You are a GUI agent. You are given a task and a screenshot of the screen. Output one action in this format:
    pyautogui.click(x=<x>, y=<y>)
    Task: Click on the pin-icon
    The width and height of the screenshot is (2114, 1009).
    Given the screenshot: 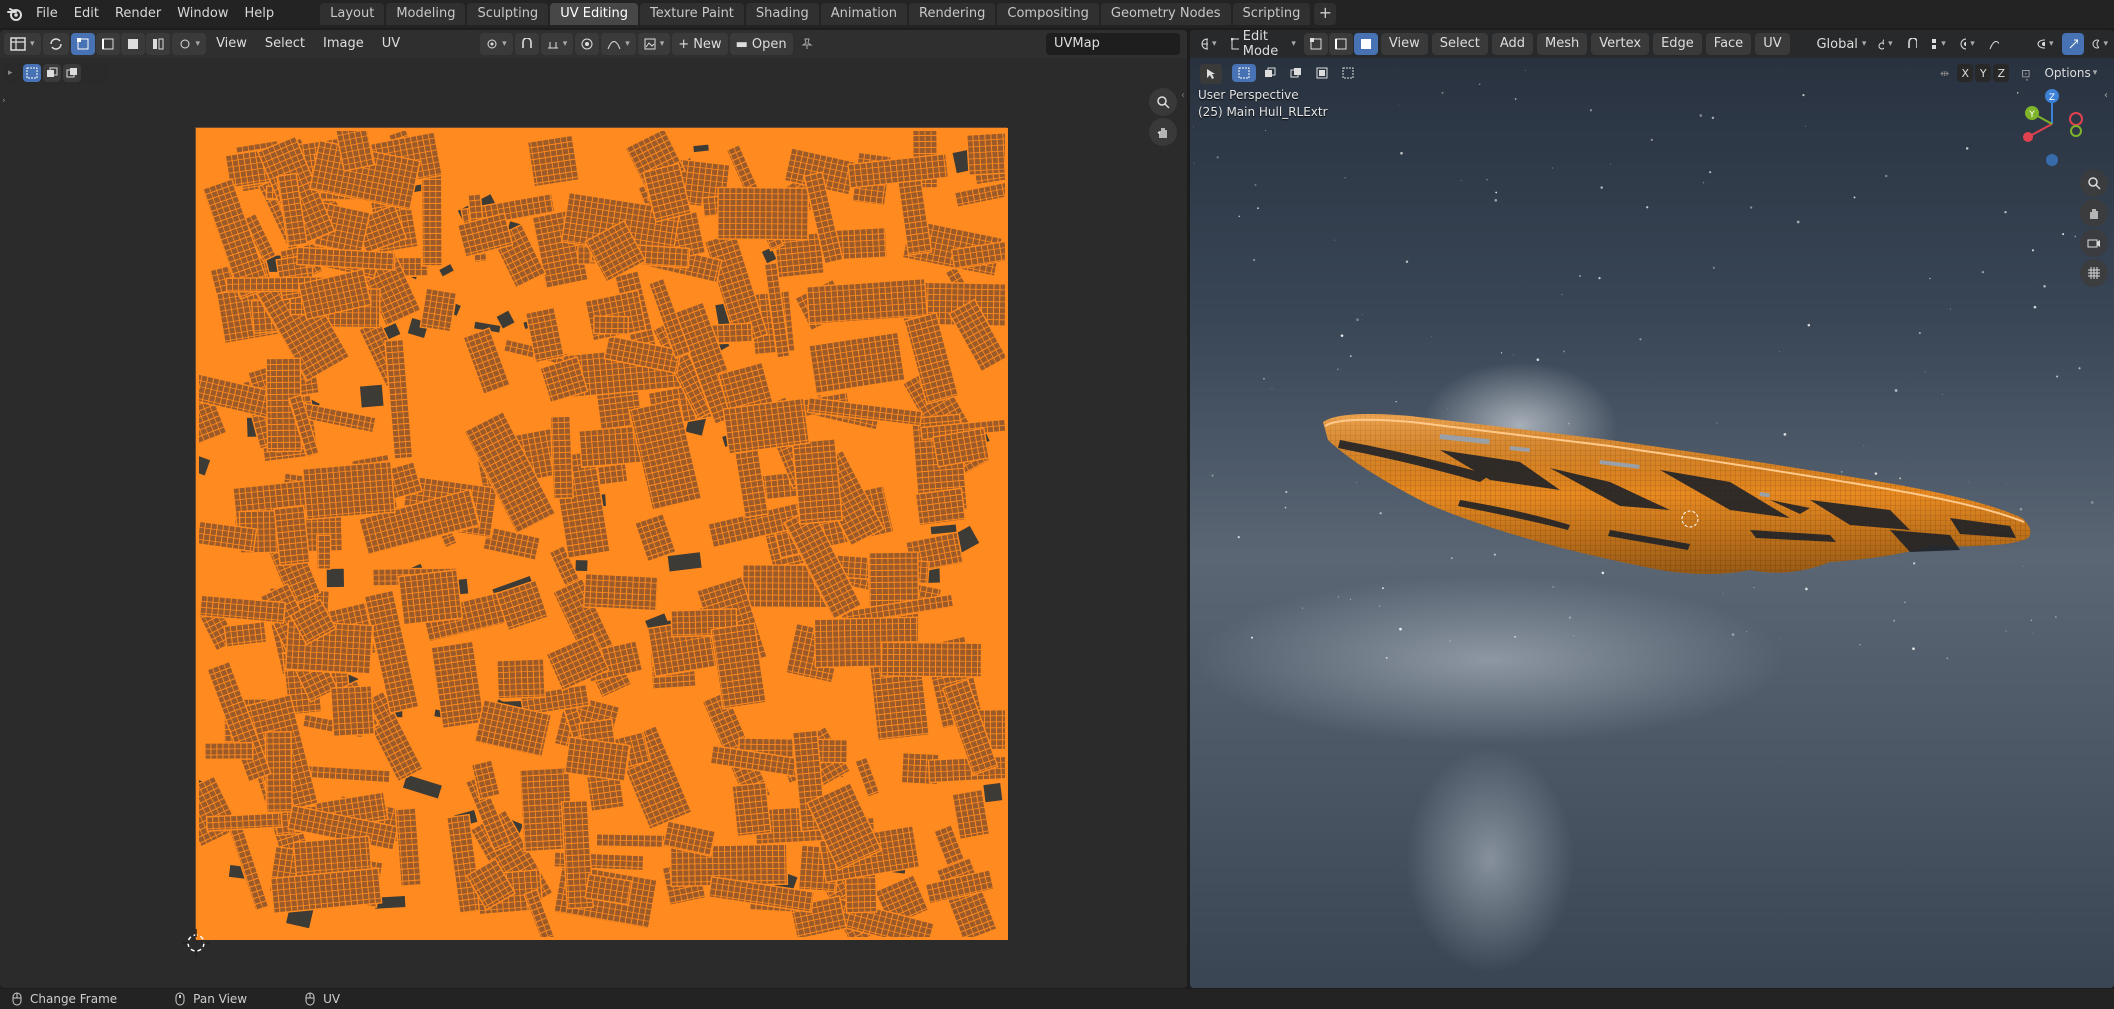 What is the action you would take?
    pyautogui.click(x=807, y=44)
    